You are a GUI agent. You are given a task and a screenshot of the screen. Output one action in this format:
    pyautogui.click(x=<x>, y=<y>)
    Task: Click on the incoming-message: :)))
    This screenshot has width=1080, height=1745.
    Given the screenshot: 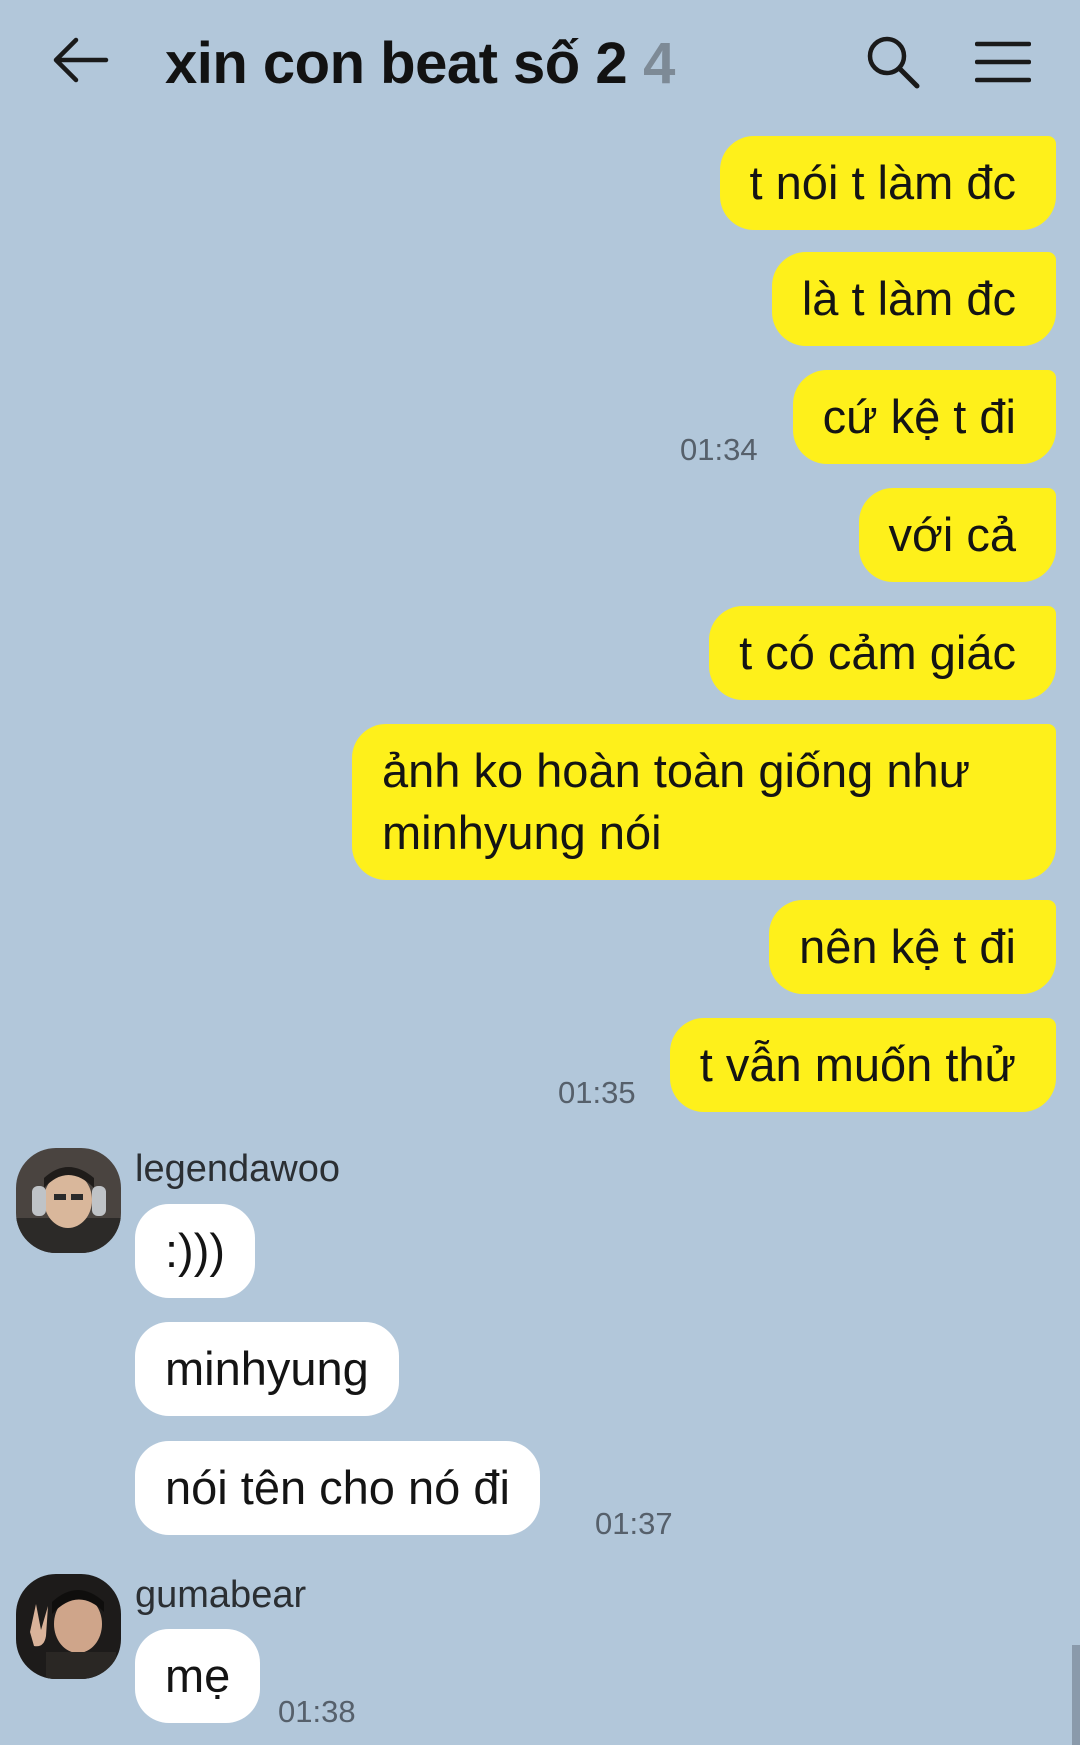 What is the action you would take?
    pyautogui.click(x=195, y=1251)
    